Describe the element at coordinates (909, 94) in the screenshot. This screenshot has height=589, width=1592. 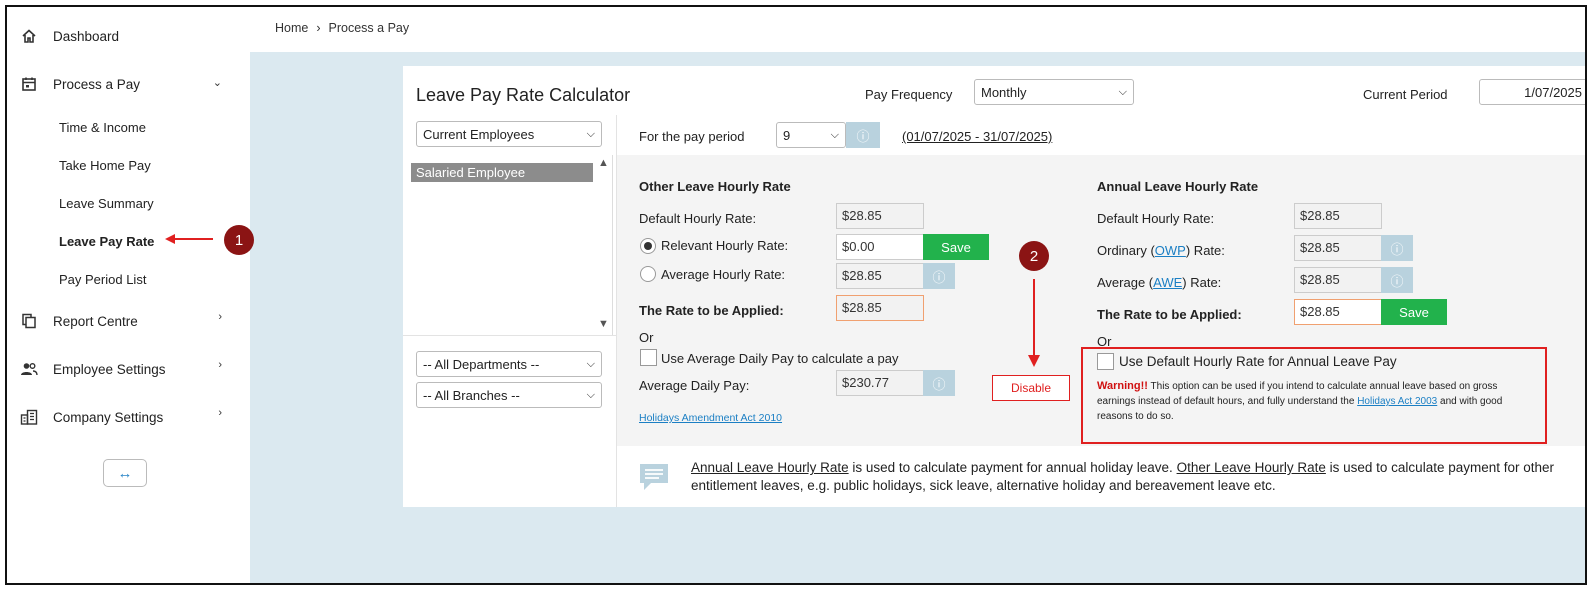
I see `pay-frequency-label: Pay Frequency` at that location.